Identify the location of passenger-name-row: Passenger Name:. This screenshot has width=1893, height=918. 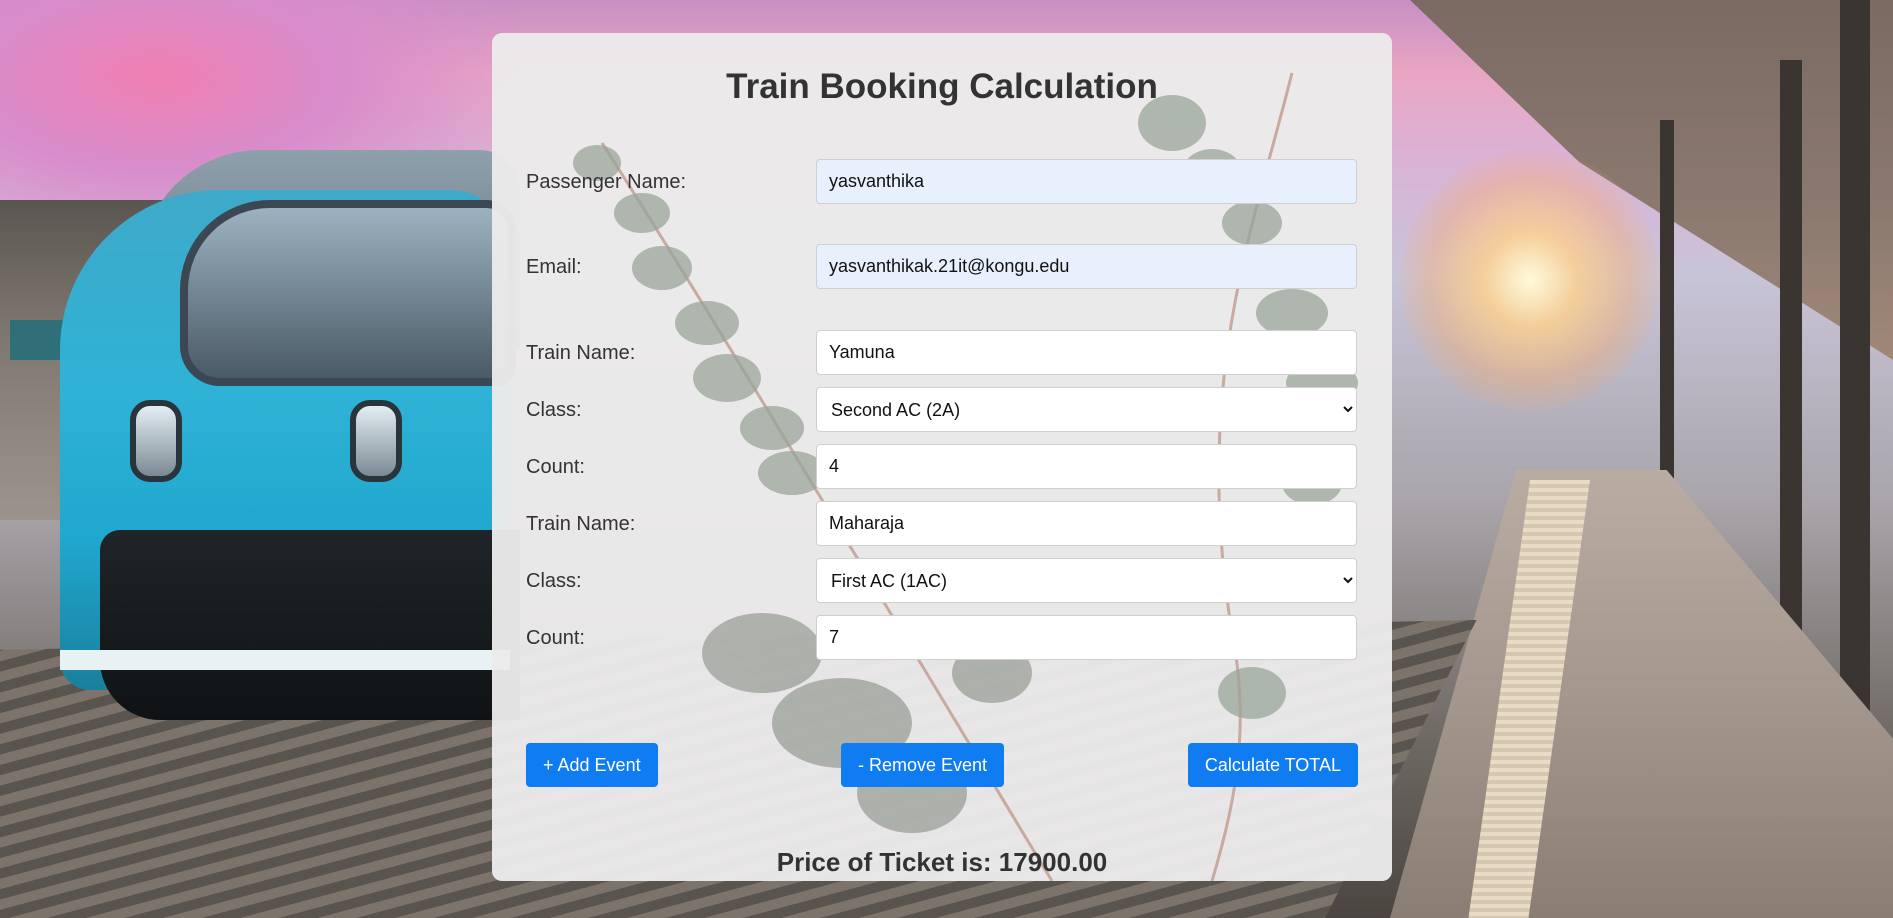
(942, 182).